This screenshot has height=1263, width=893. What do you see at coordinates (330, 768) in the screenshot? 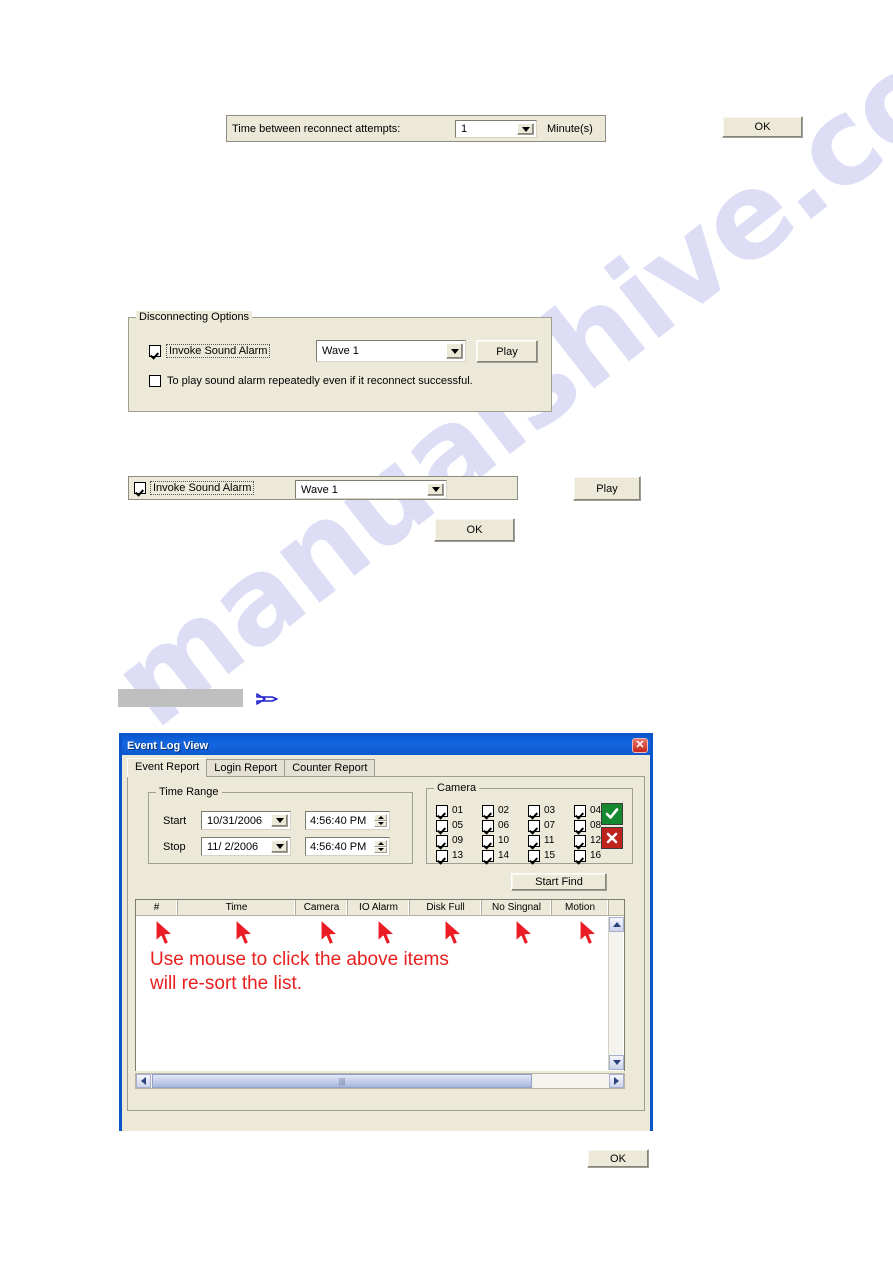
I see `tab-counter-report: Counter Report` at bounding box center [330, 768].